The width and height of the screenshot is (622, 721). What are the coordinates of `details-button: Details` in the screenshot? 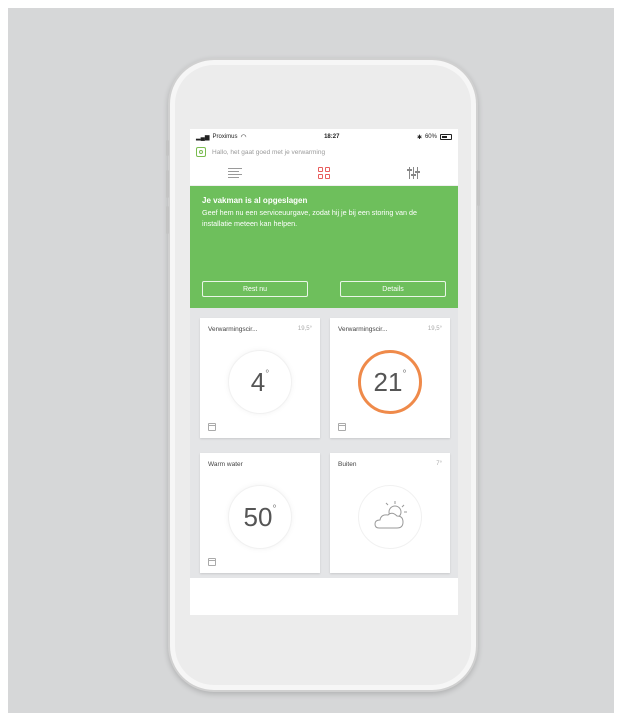 It's located at (393, 289).